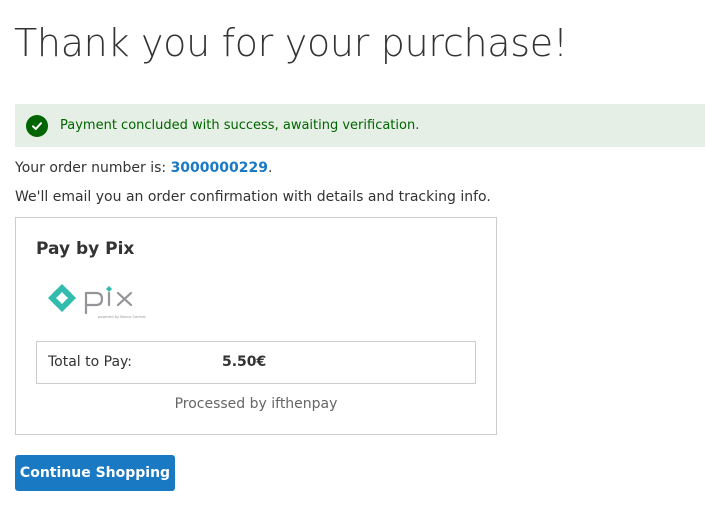  I want to click on total-to-pay-row: Total to Pay: 5.50€, so click(256, 362).